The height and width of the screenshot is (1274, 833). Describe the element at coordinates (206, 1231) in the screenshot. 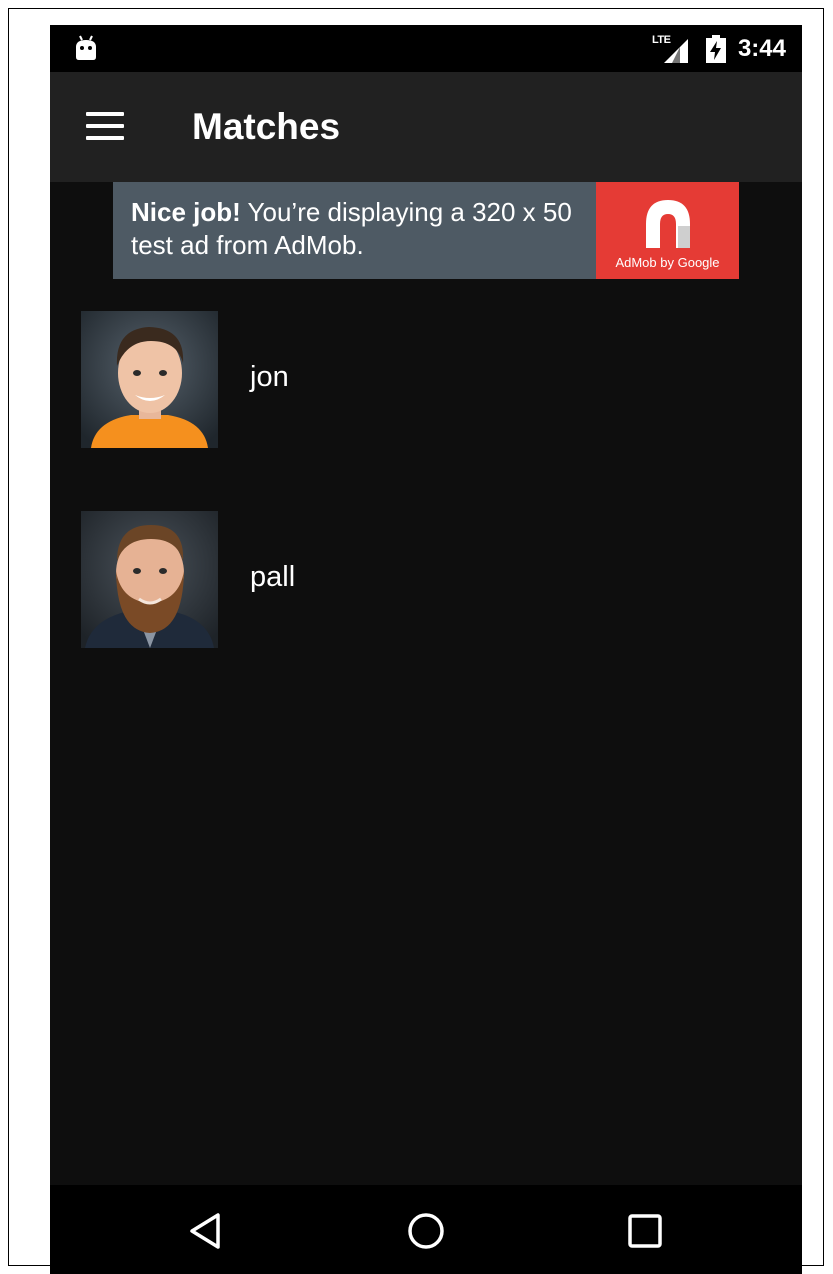

I see `back-icon` at that location.